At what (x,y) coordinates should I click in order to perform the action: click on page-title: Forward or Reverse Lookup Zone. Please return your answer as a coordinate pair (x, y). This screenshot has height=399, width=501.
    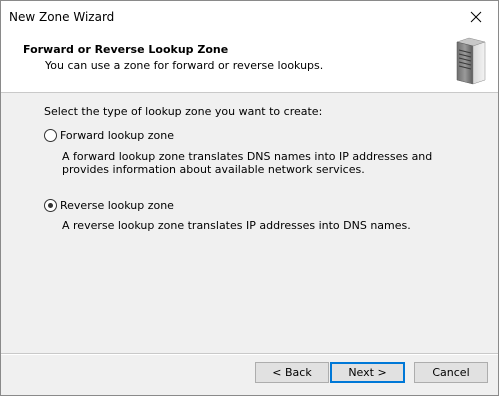
    Looking at the image, I should click on (126, 49).